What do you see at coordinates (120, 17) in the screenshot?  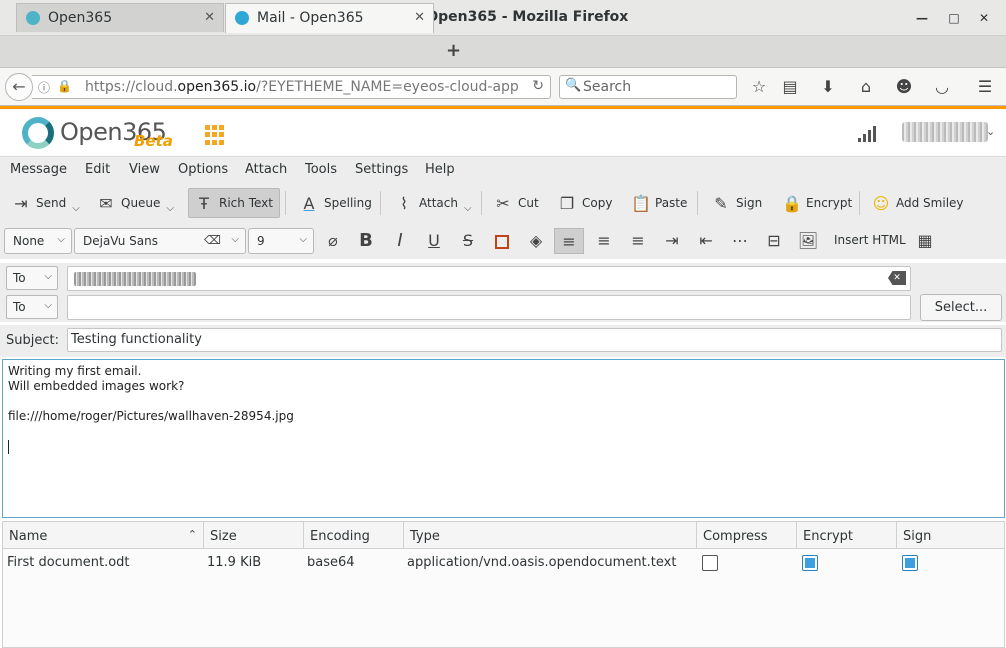 I see `tab-open365: Open365 ✕` at bounding box center [120, 17].